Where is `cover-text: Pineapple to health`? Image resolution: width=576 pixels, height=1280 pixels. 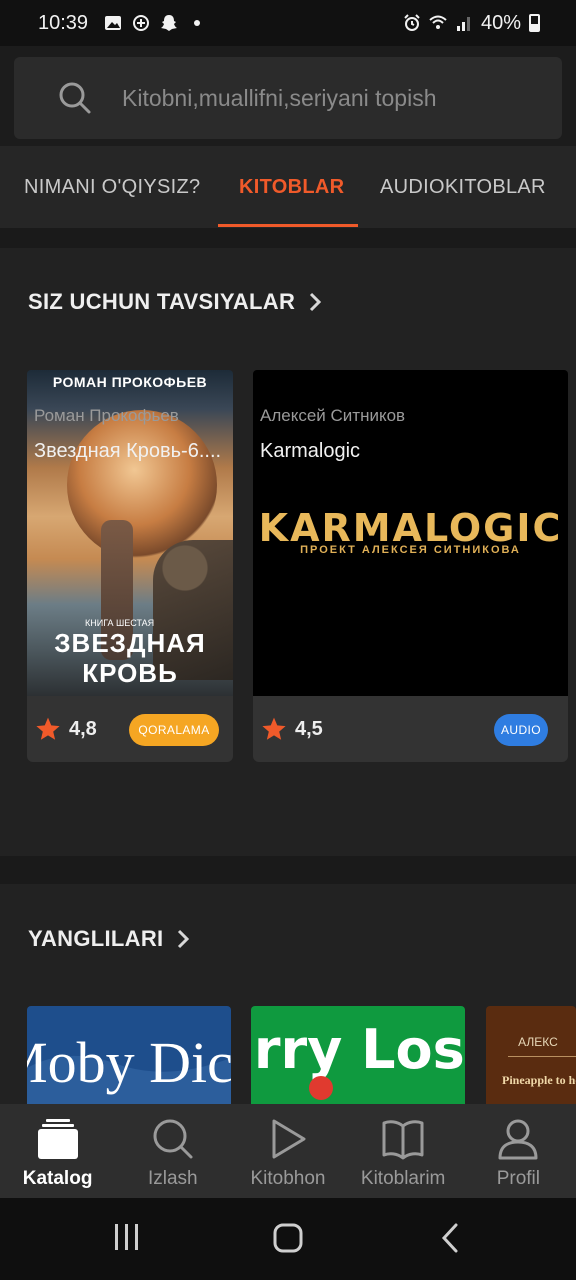
cover-text: Pineapple to health is located at coordinates (539, 1080).